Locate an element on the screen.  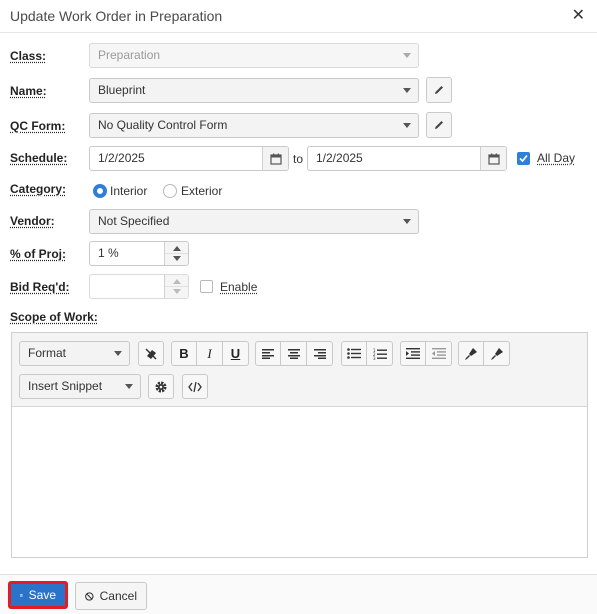
radio-exterior-label: Exterior is located at coordinates (201, 191).